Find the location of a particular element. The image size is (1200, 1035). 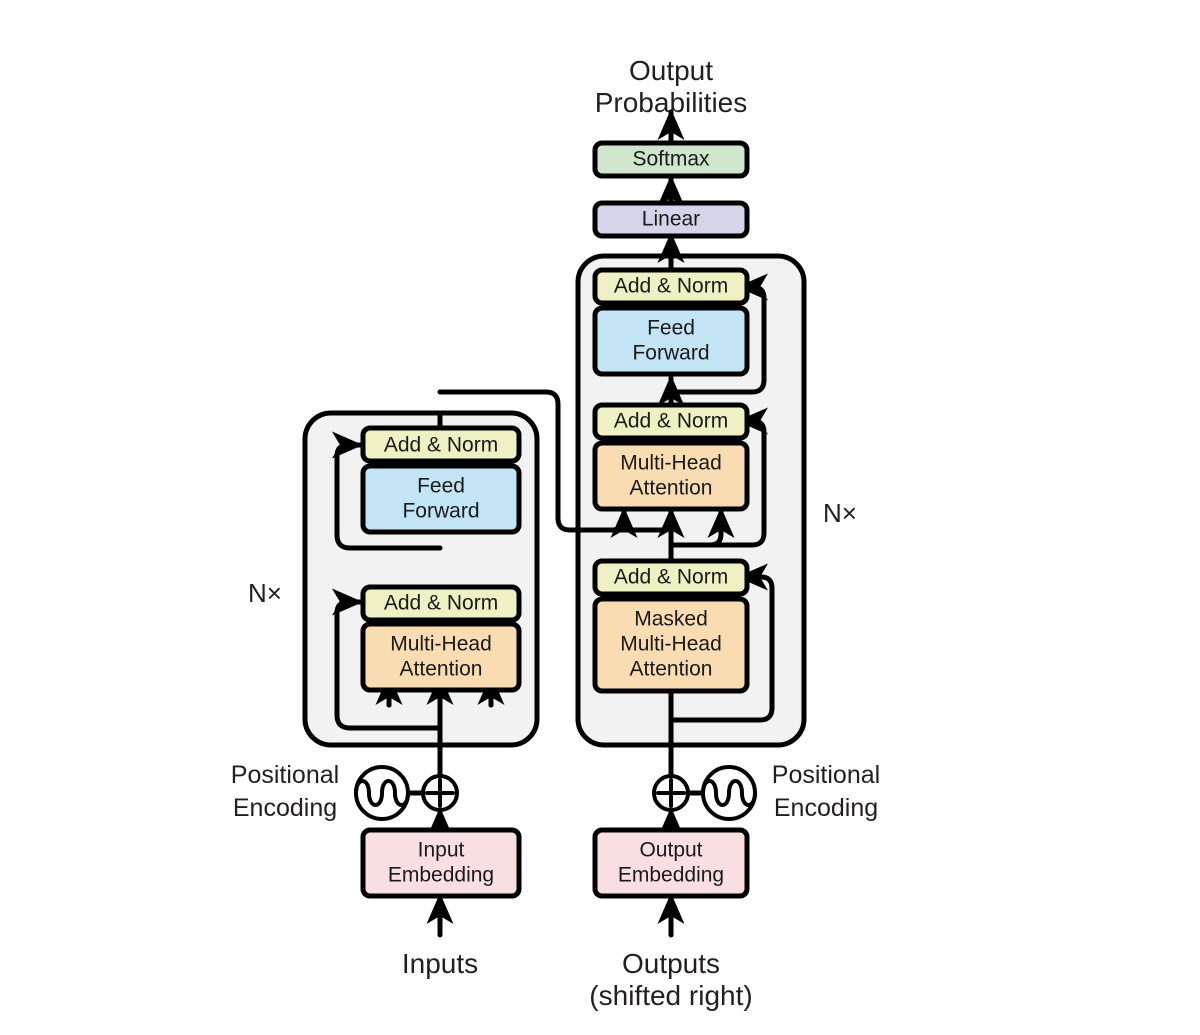

positional-encoding-left-line1: Positional is located at coordinates (285, 775).